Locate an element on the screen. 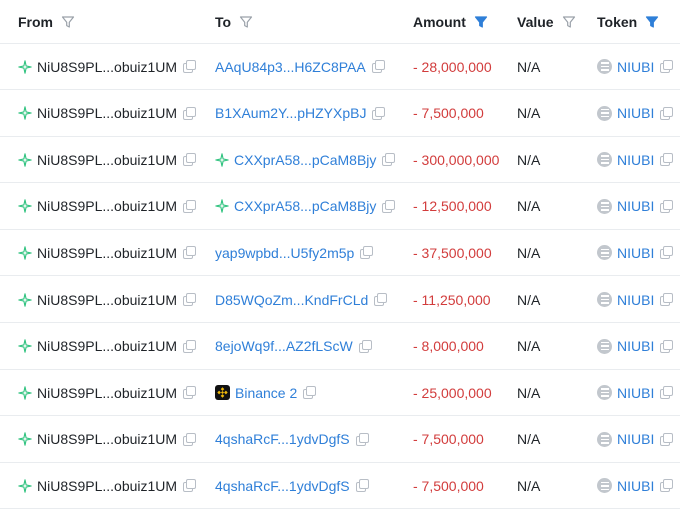 Image resolution: width=680 pixels, height=510 pixels. amount-cell: - 28,000,000 is located at coordinates (452, 66).